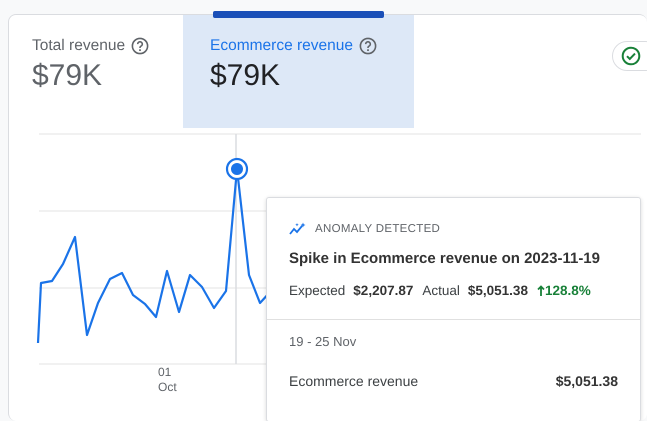 The width and height of the screenshot is (647, 421). I want to click on metric-amount: $5,051.38, so click(587, 381).